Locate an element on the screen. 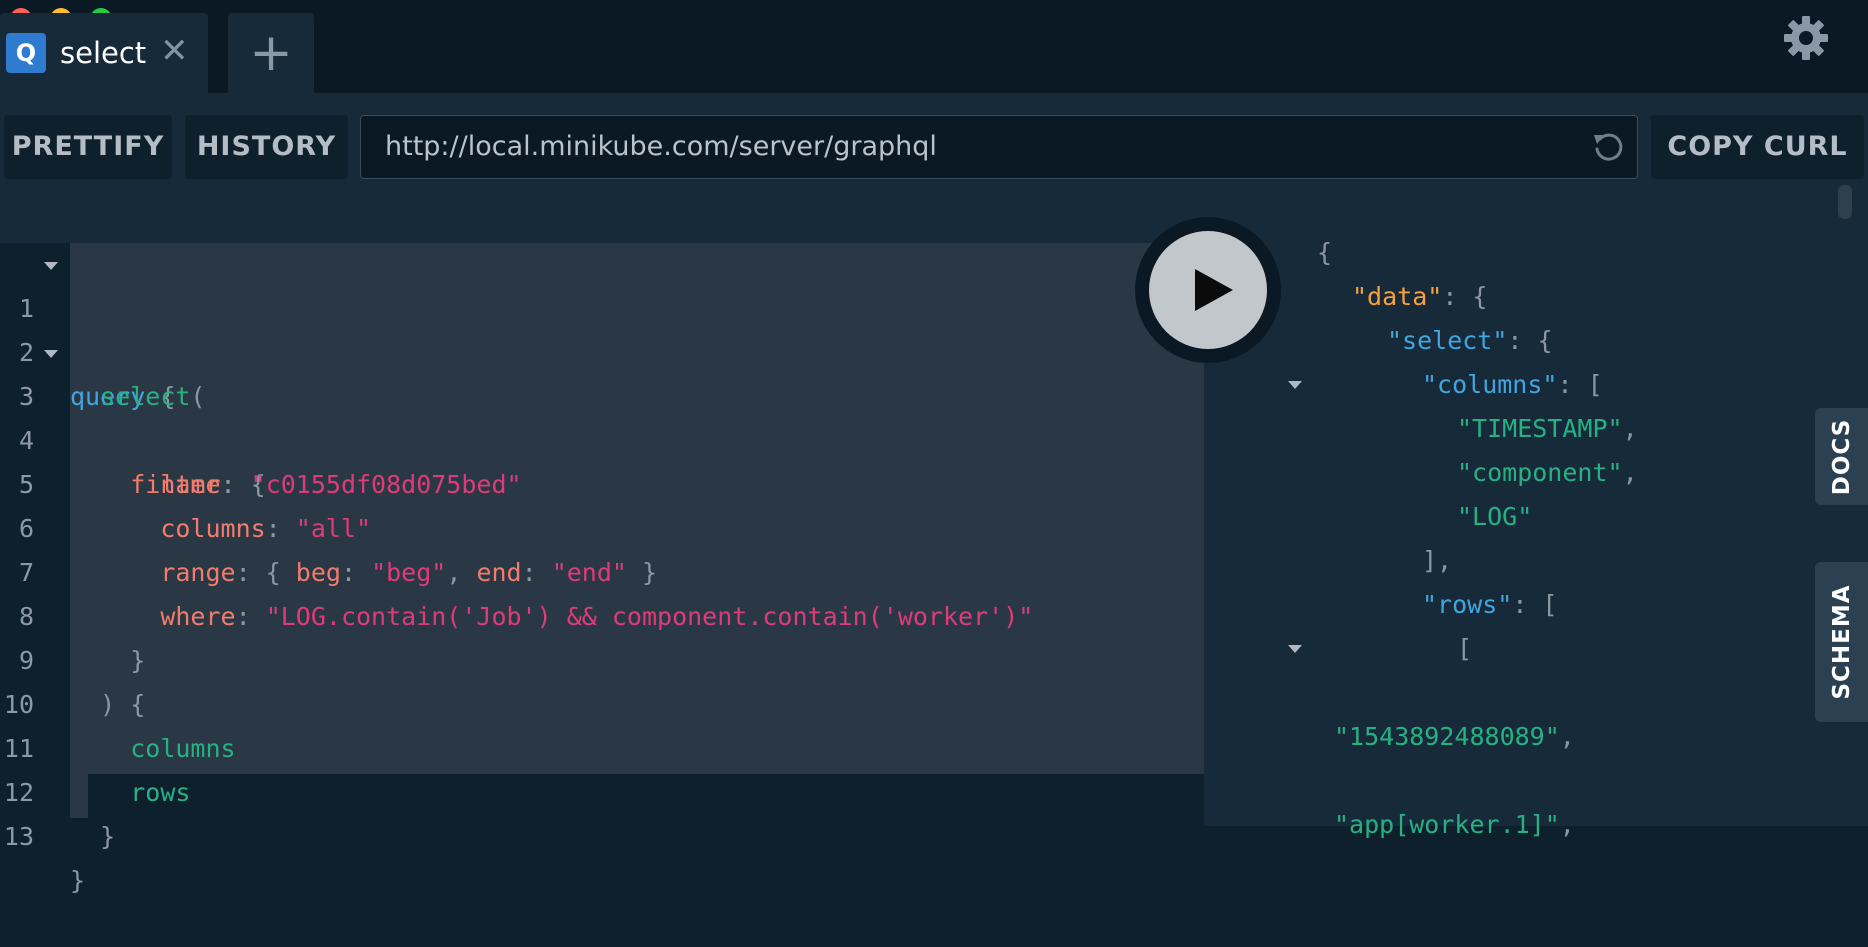  result-line: "TIMESTAMP", is located at coordinates (1504, 429).